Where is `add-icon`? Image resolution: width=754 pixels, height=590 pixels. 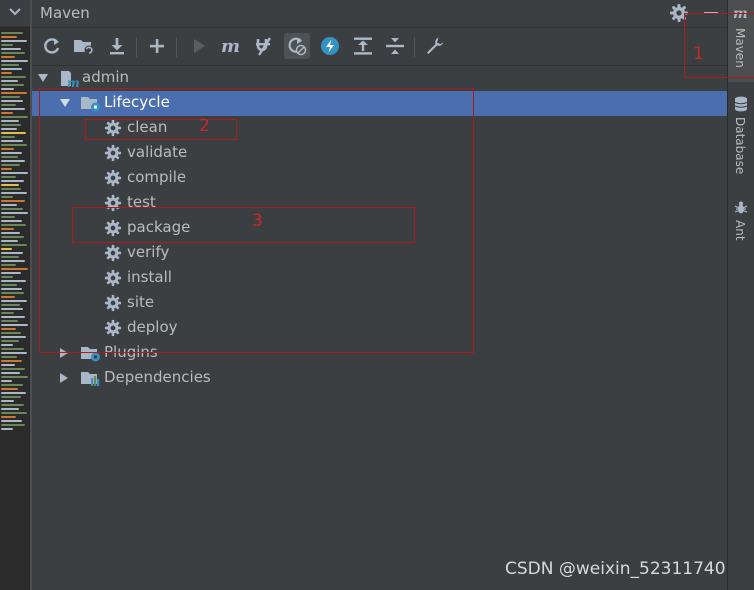
add-icon is located at coordinates (157, 46).